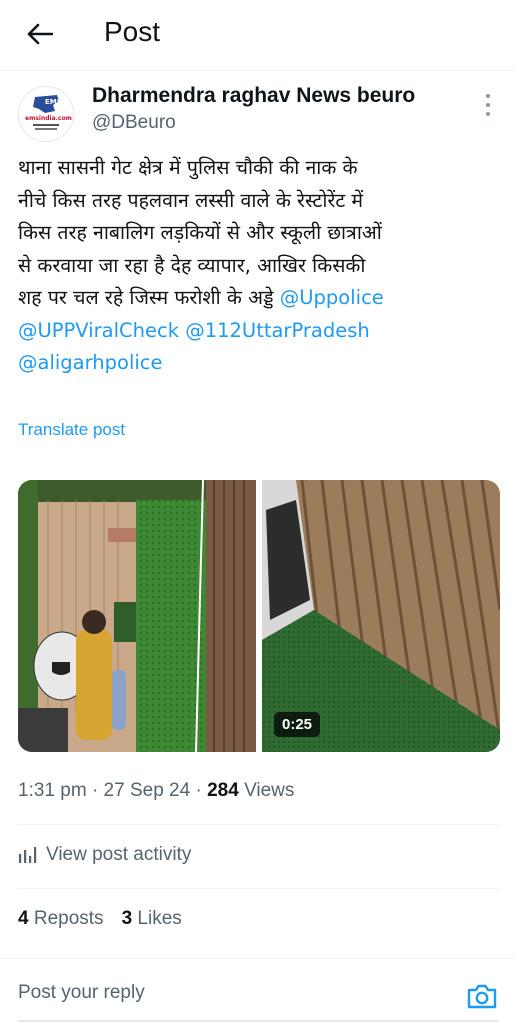 The image size is (517, 1024). I want to click on mention-link: @UPPViralCheck, so click(98, 330).